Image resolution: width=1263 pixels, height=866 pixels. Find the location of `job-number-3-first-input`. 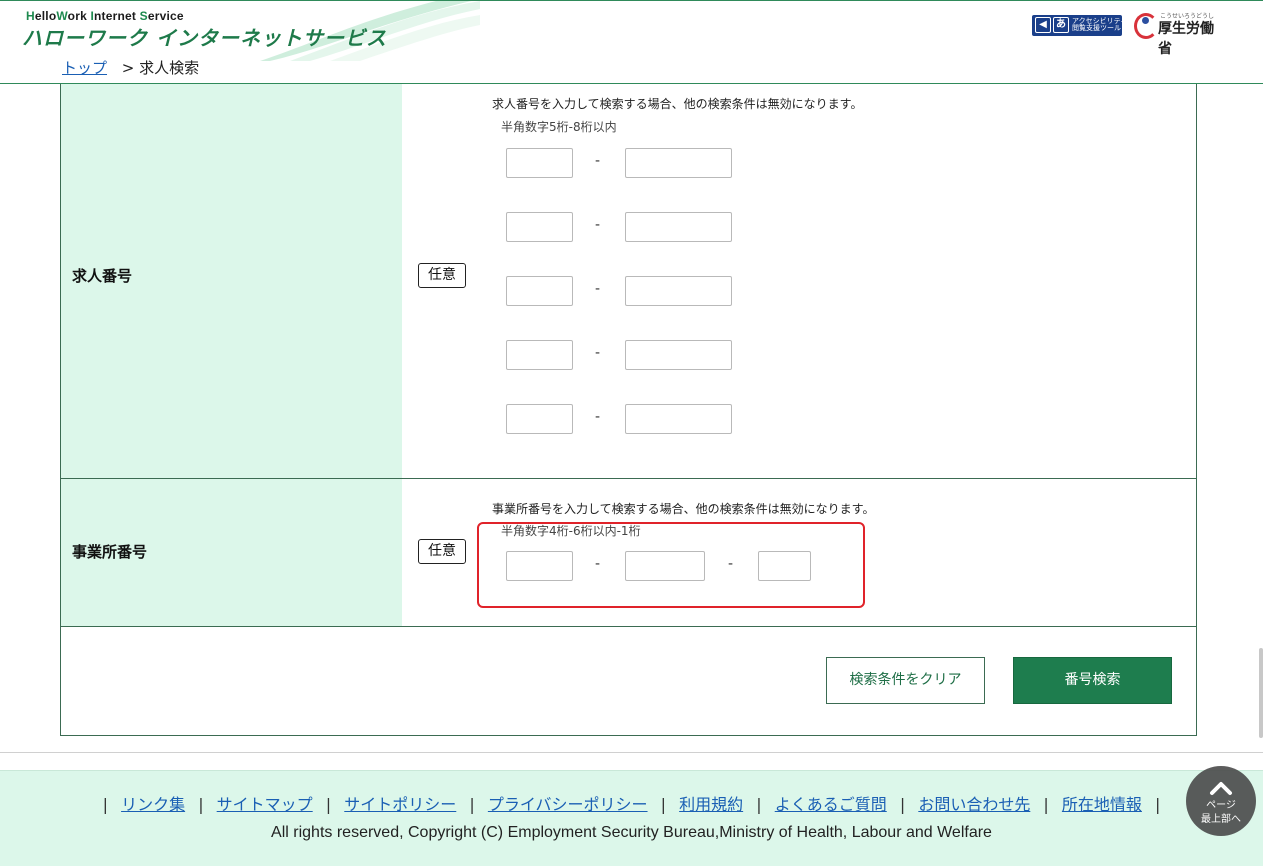

job-number-3-first-input is located at coordinates (539, 291).